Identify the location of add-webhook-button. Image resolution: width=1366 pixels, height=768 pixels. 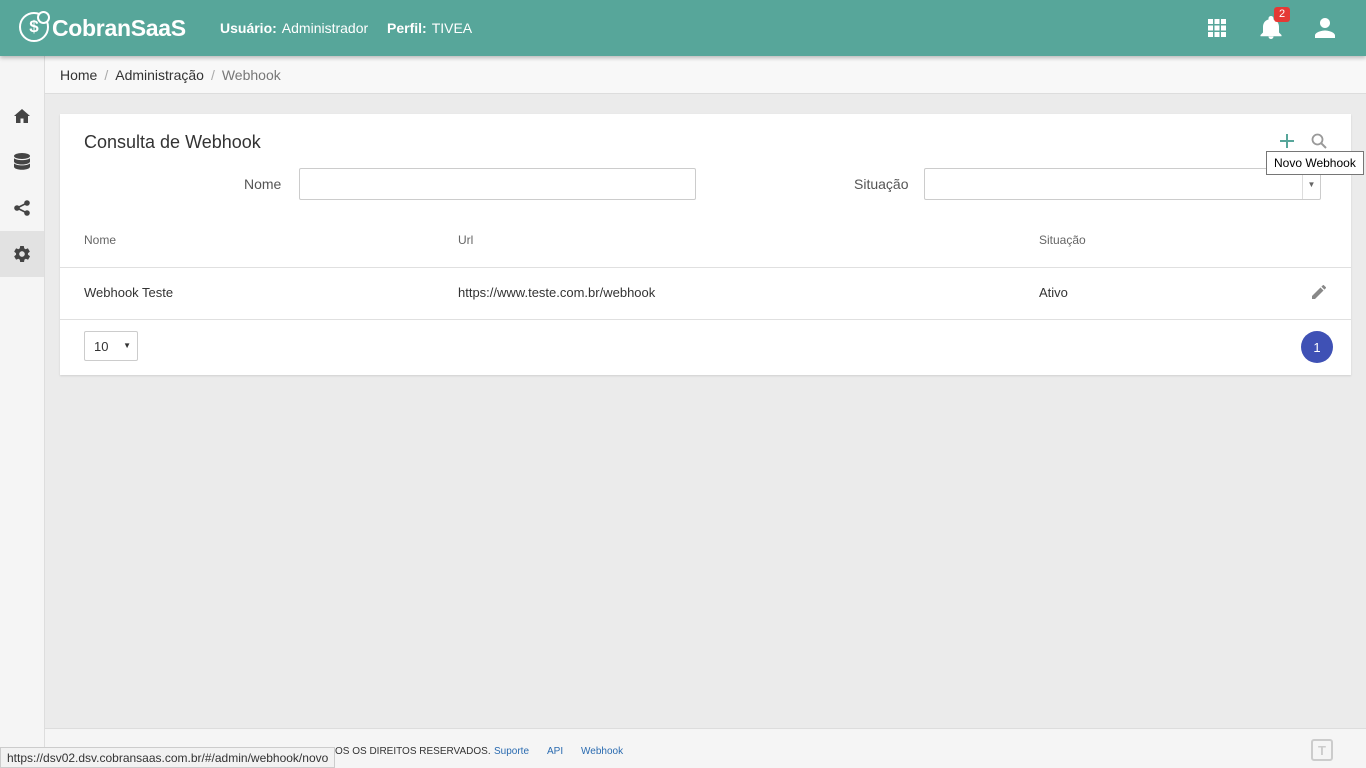
(1287, 141).